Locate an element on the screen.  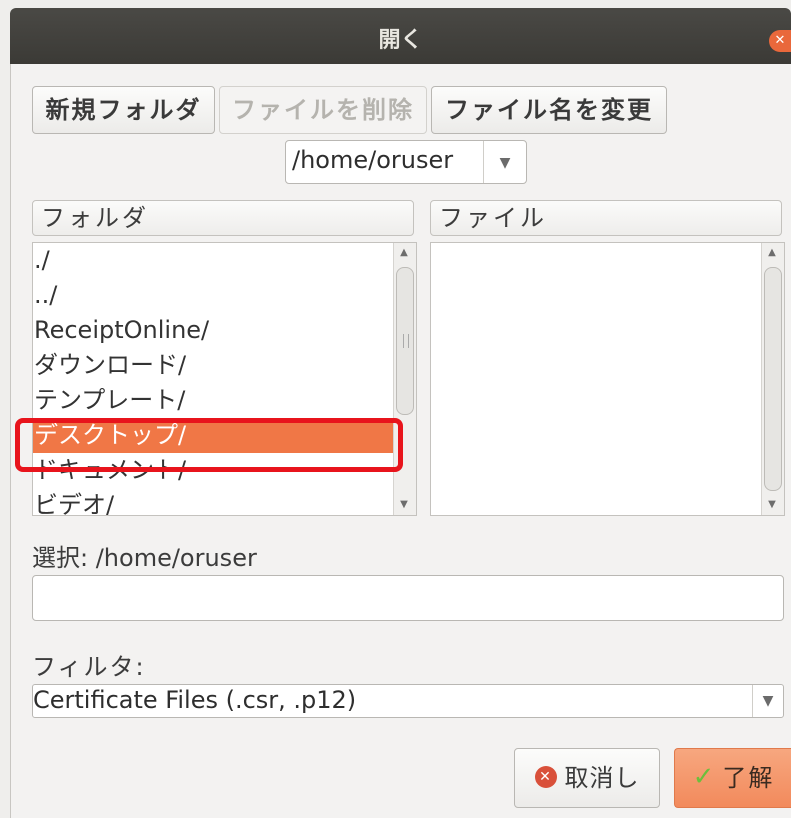
folder-list-item: デスクトップ/ is located at coordinates (215, 435).